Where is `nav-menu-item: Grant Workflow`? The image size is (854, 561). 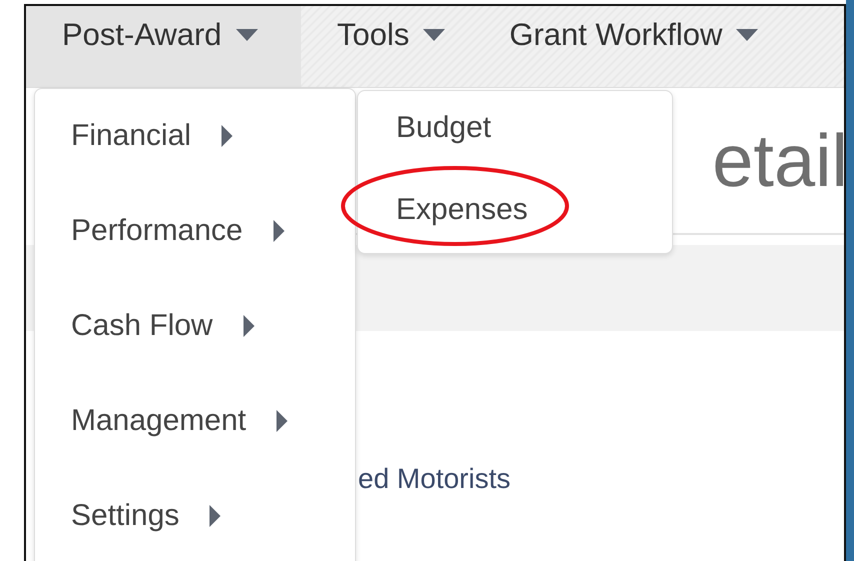 nav-menu-item: Grant Workflow is located at coordinates (629, 46).